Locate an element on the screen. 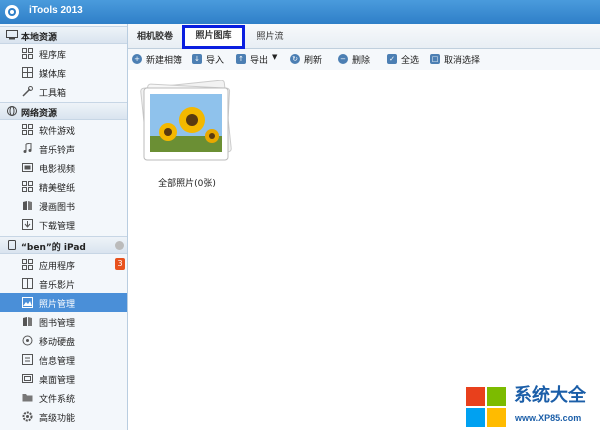 The height and width of the screenshot is (430, 600). refresh-icon: ↻ is located at coordinates (295, 59).